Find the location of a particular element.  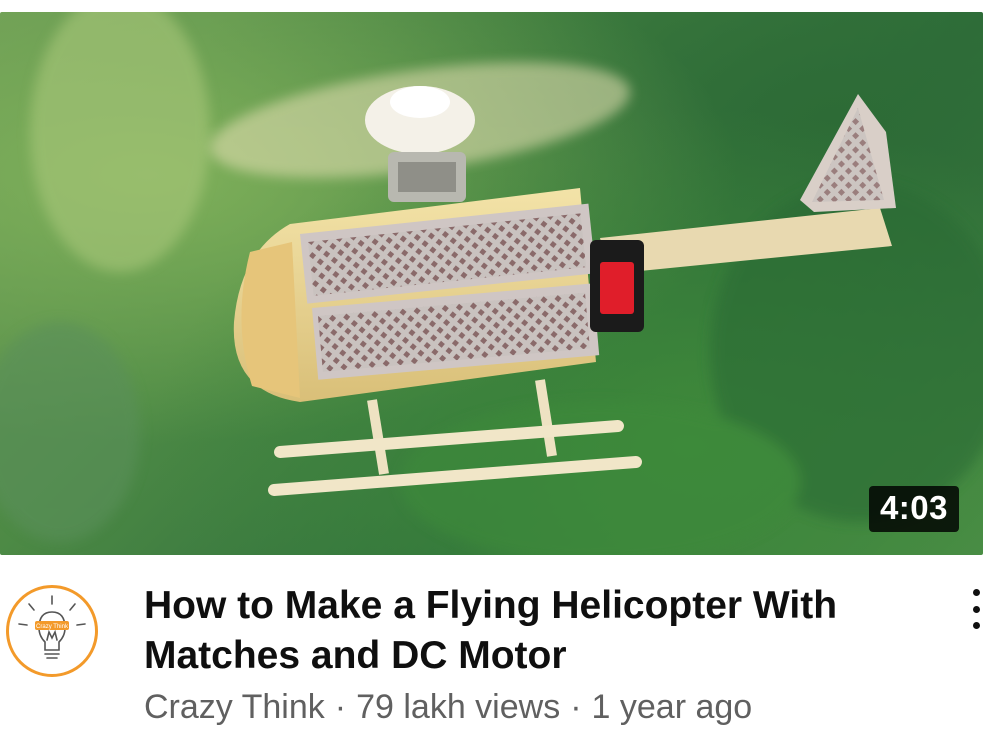

channel-avatar: Crazy Think is located at coordinates (52, 631).